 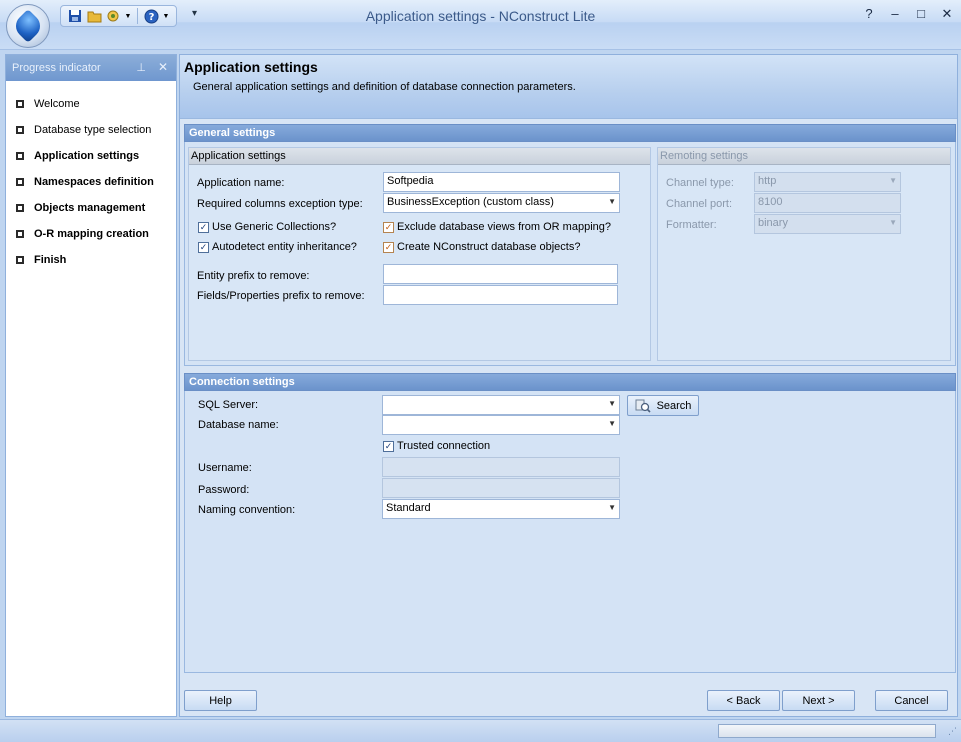 I want to click on autodetect-inheritance-checkbox: ✓ Autodetect entity inheritance?, so click(x=277, y=247).